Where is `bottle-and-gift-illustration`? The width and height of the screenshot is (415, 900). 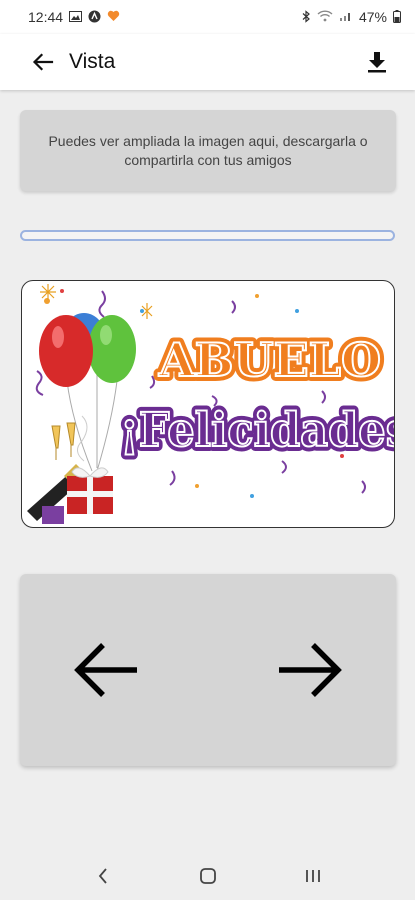 bottle-and-gift-illustration is located at coordinates (70, 494).